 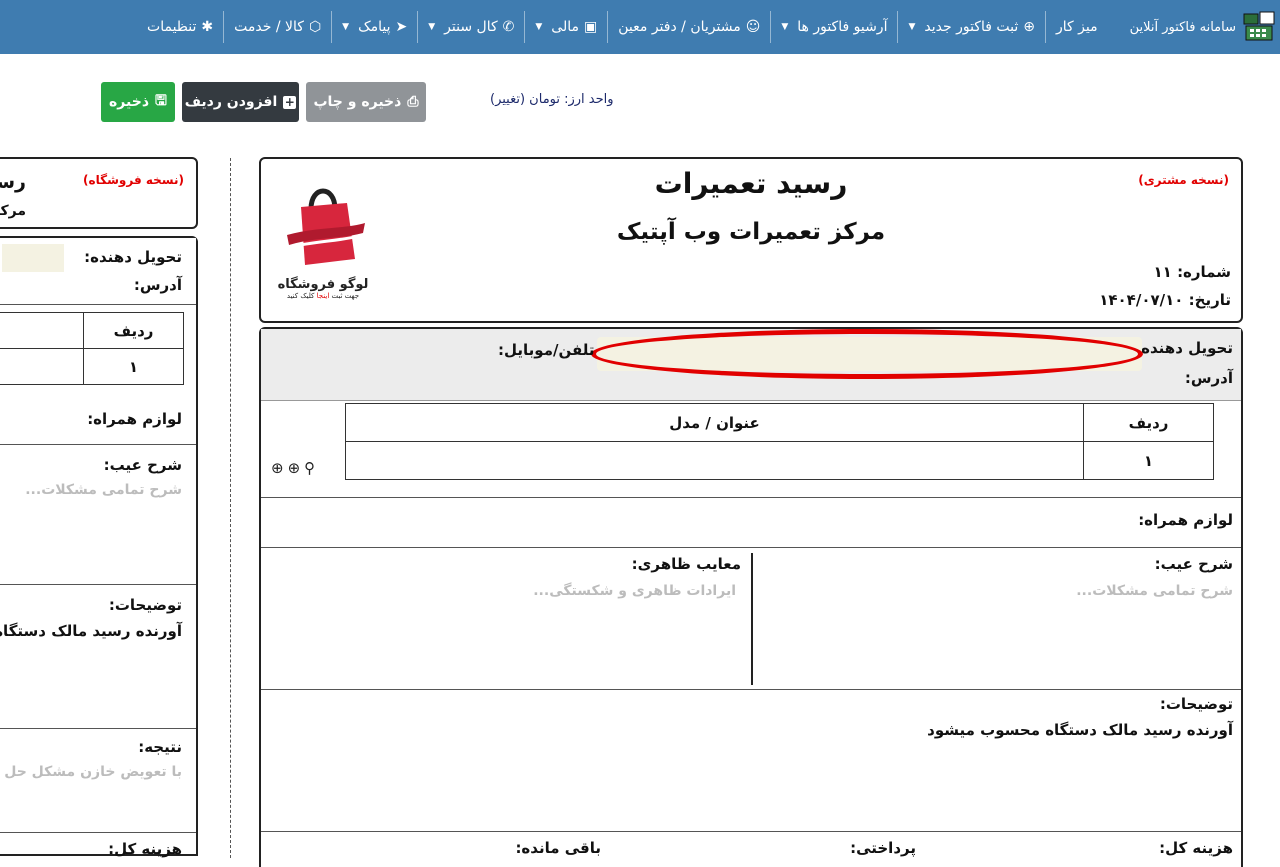 What do you see at coordinates (309, 468) in the screenshot?
I see `search-icon: ⚲` at bounding box center [309, 468].